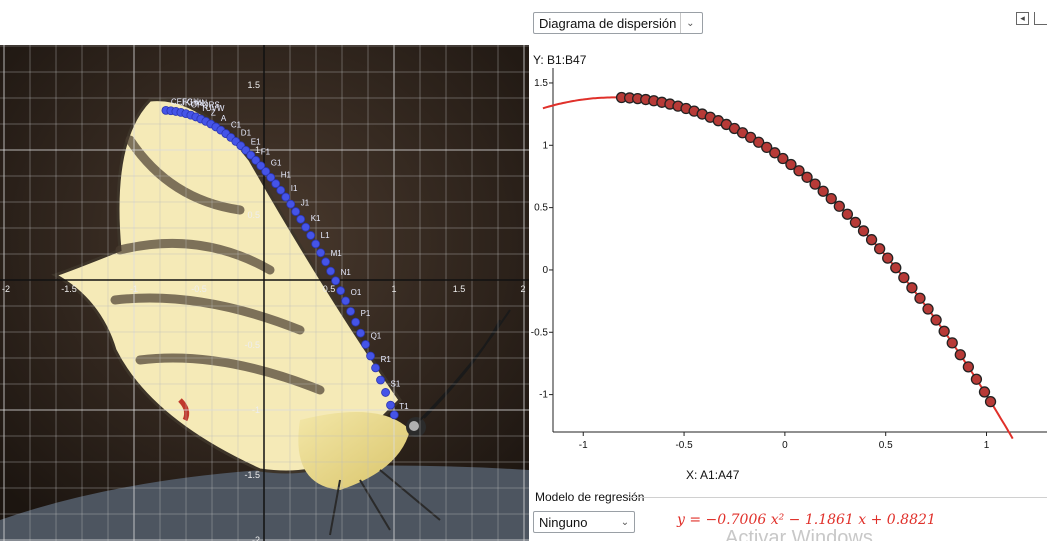 The image size is (1047, 541). Describe the element at coordinates (256, 141) in the screenshot. I see `point-label: E1` at that location.